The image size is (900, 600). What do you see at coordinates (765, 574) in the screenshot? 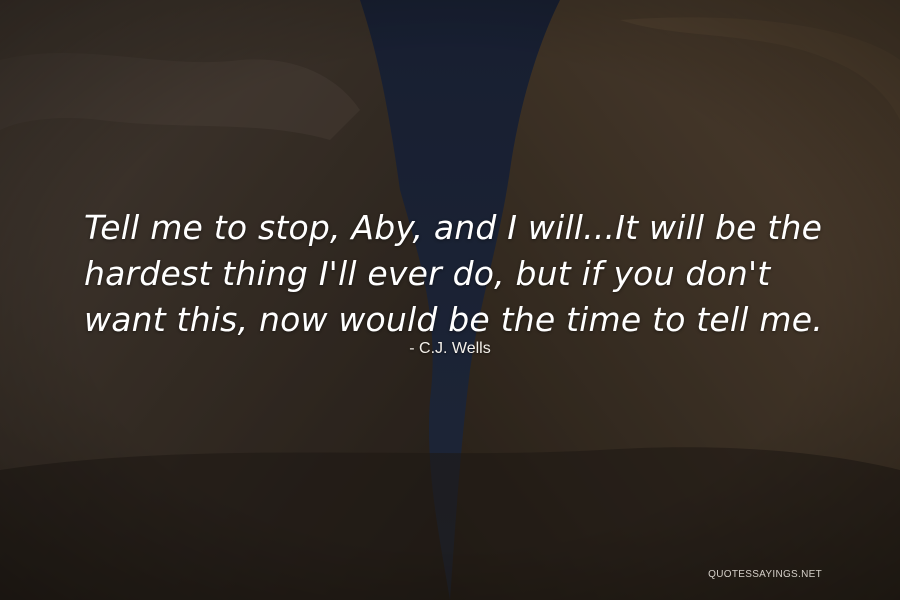
I see `site-watermark: QUOTESSAYINGS.NET` at bounding box center [765, 574].